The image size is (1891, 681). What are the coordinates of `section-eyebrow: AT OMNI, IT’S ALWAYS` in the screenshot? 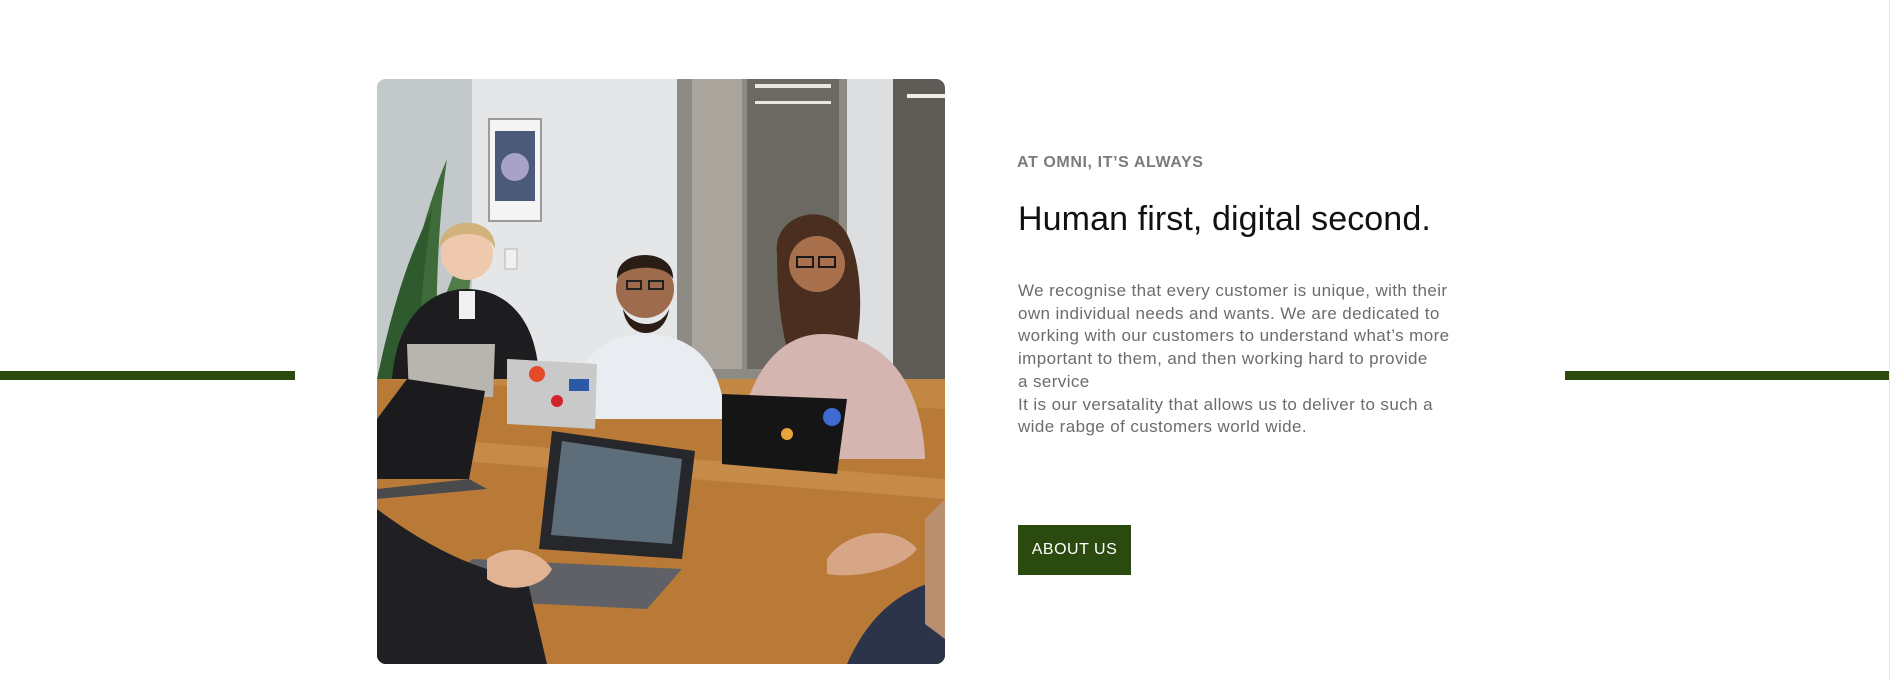 It's located at (1110, 162).